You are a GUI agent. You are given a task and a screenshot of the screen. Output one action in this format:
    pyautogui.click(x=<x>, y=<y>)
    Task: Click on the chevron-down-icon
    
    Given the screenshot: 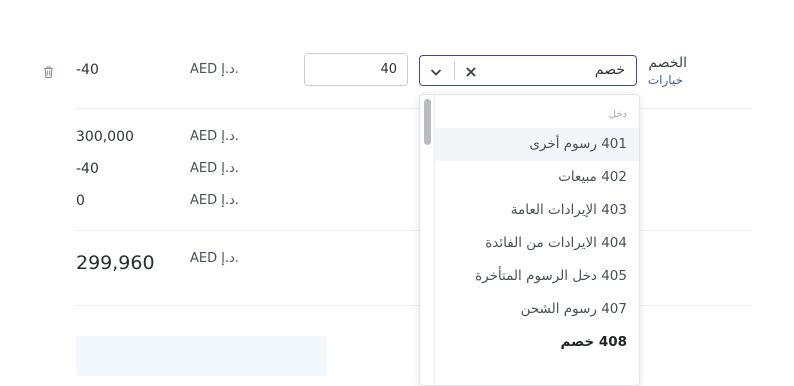 What is the action you would take?
    pyautogui.click(x=436, y=71)
    